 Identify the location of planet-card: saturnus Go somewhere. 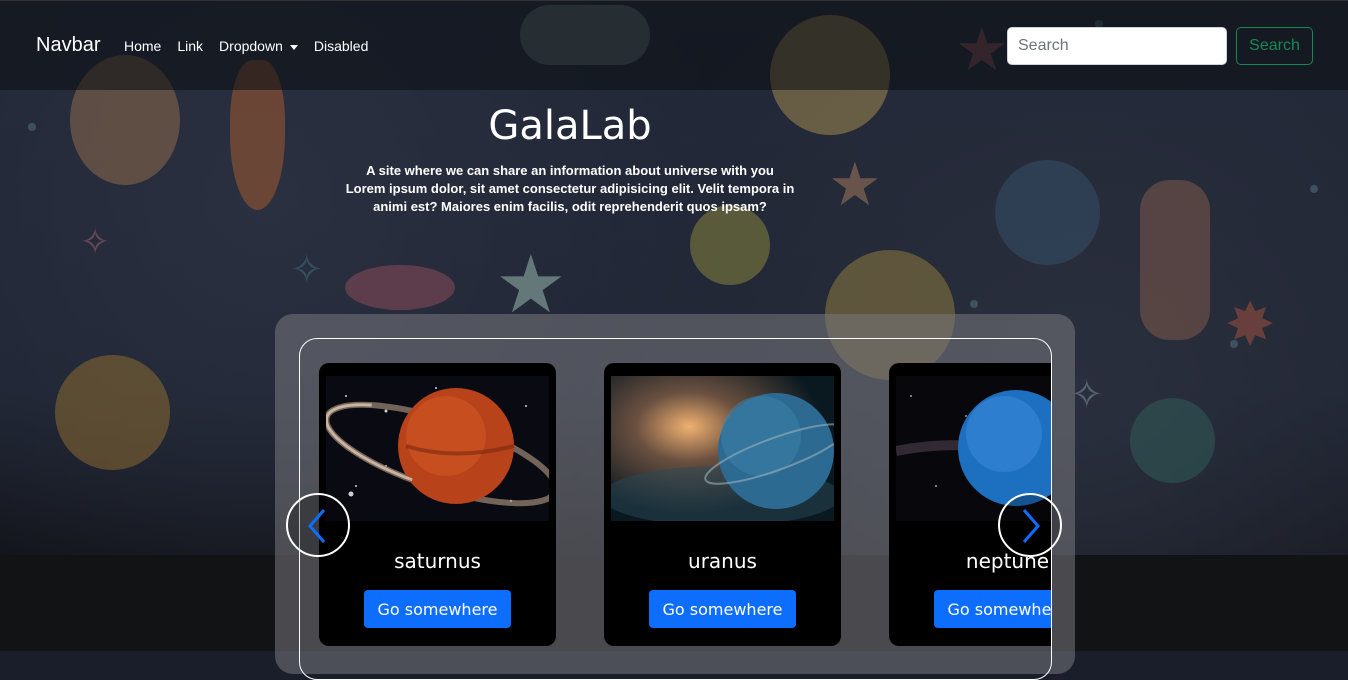
(437, 504).